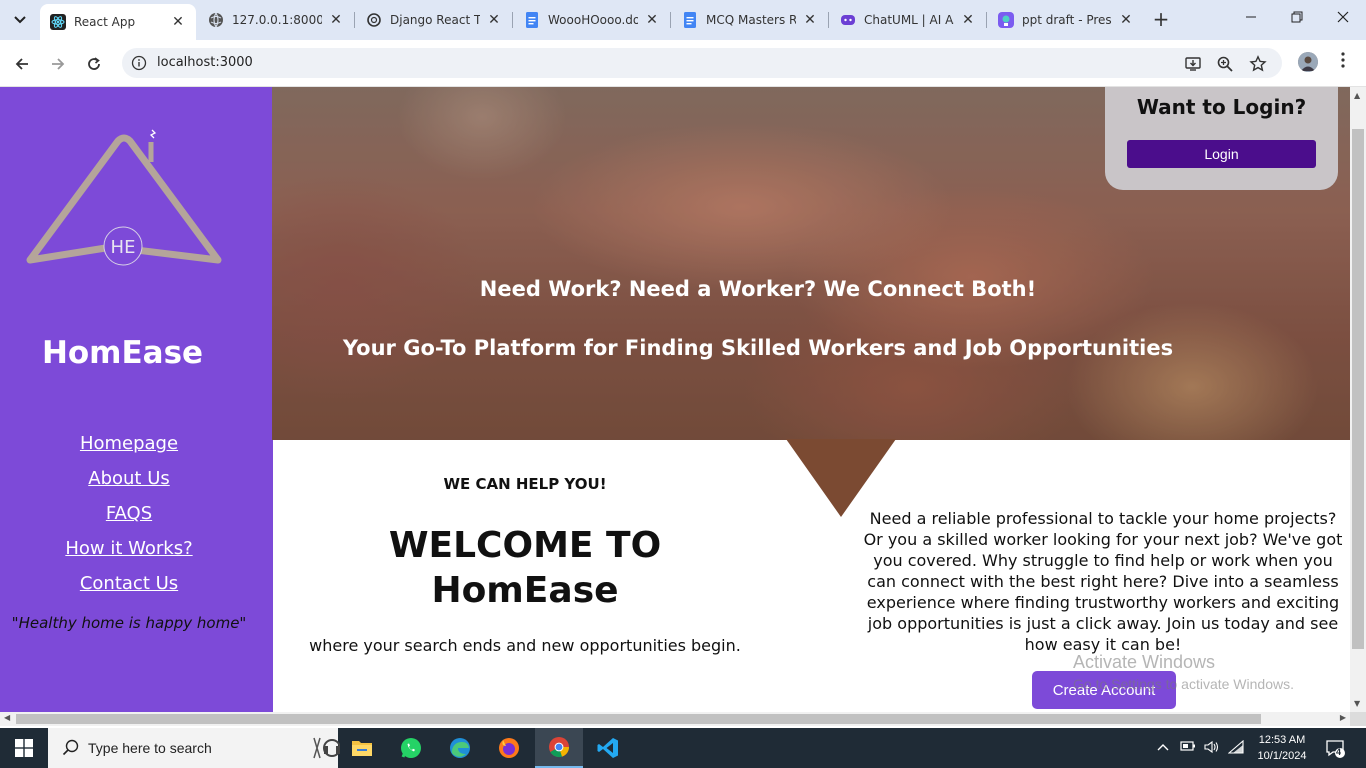 The height and width of the screenshot is (768, 1366). I want to click on scroll-up-icon: ▲, so click(1357, 95).